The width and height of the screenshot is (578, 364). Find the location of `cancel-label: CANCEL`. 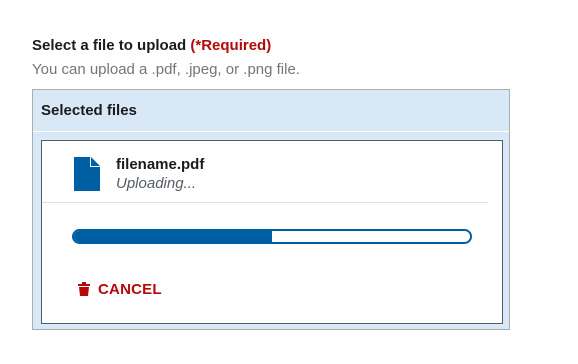

cancel-label: CANCEL is located at coordinates (130, 289).